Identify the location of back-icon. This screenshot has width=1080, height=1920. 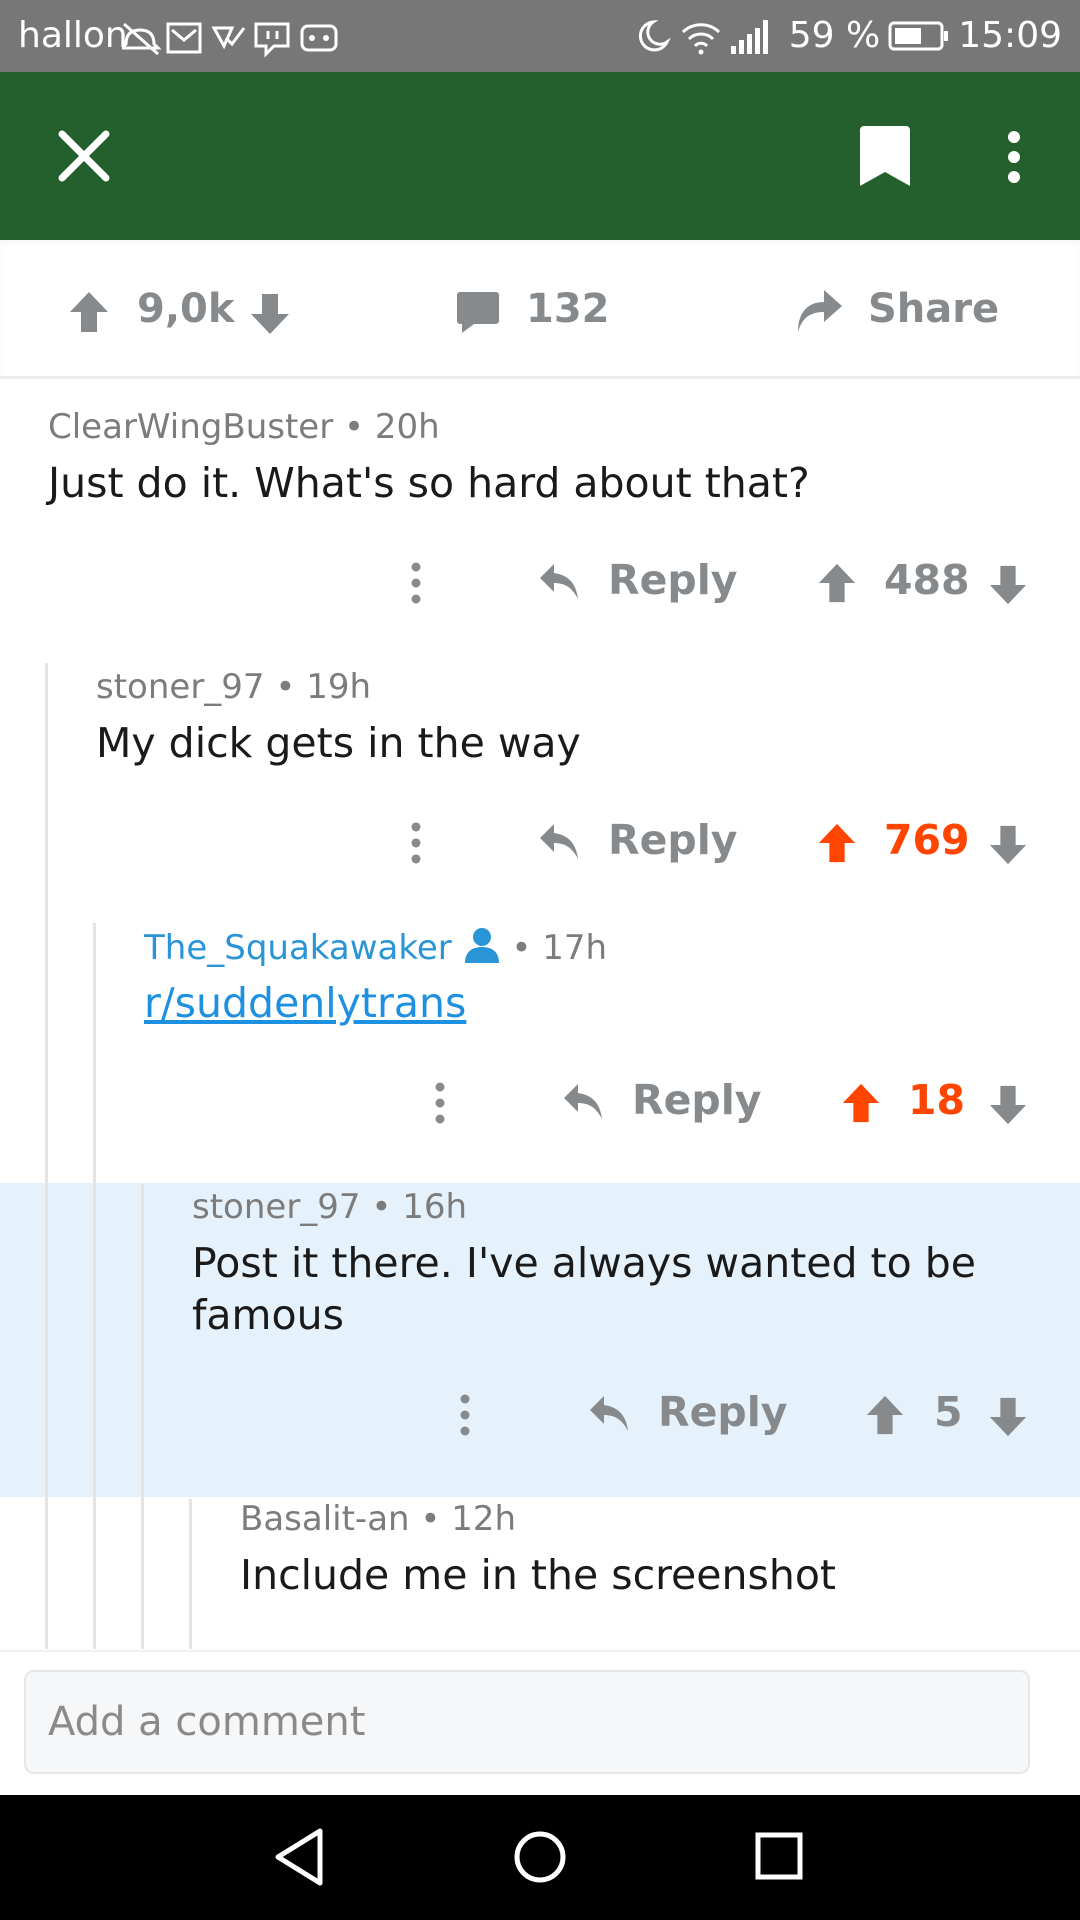
(300, 1857).